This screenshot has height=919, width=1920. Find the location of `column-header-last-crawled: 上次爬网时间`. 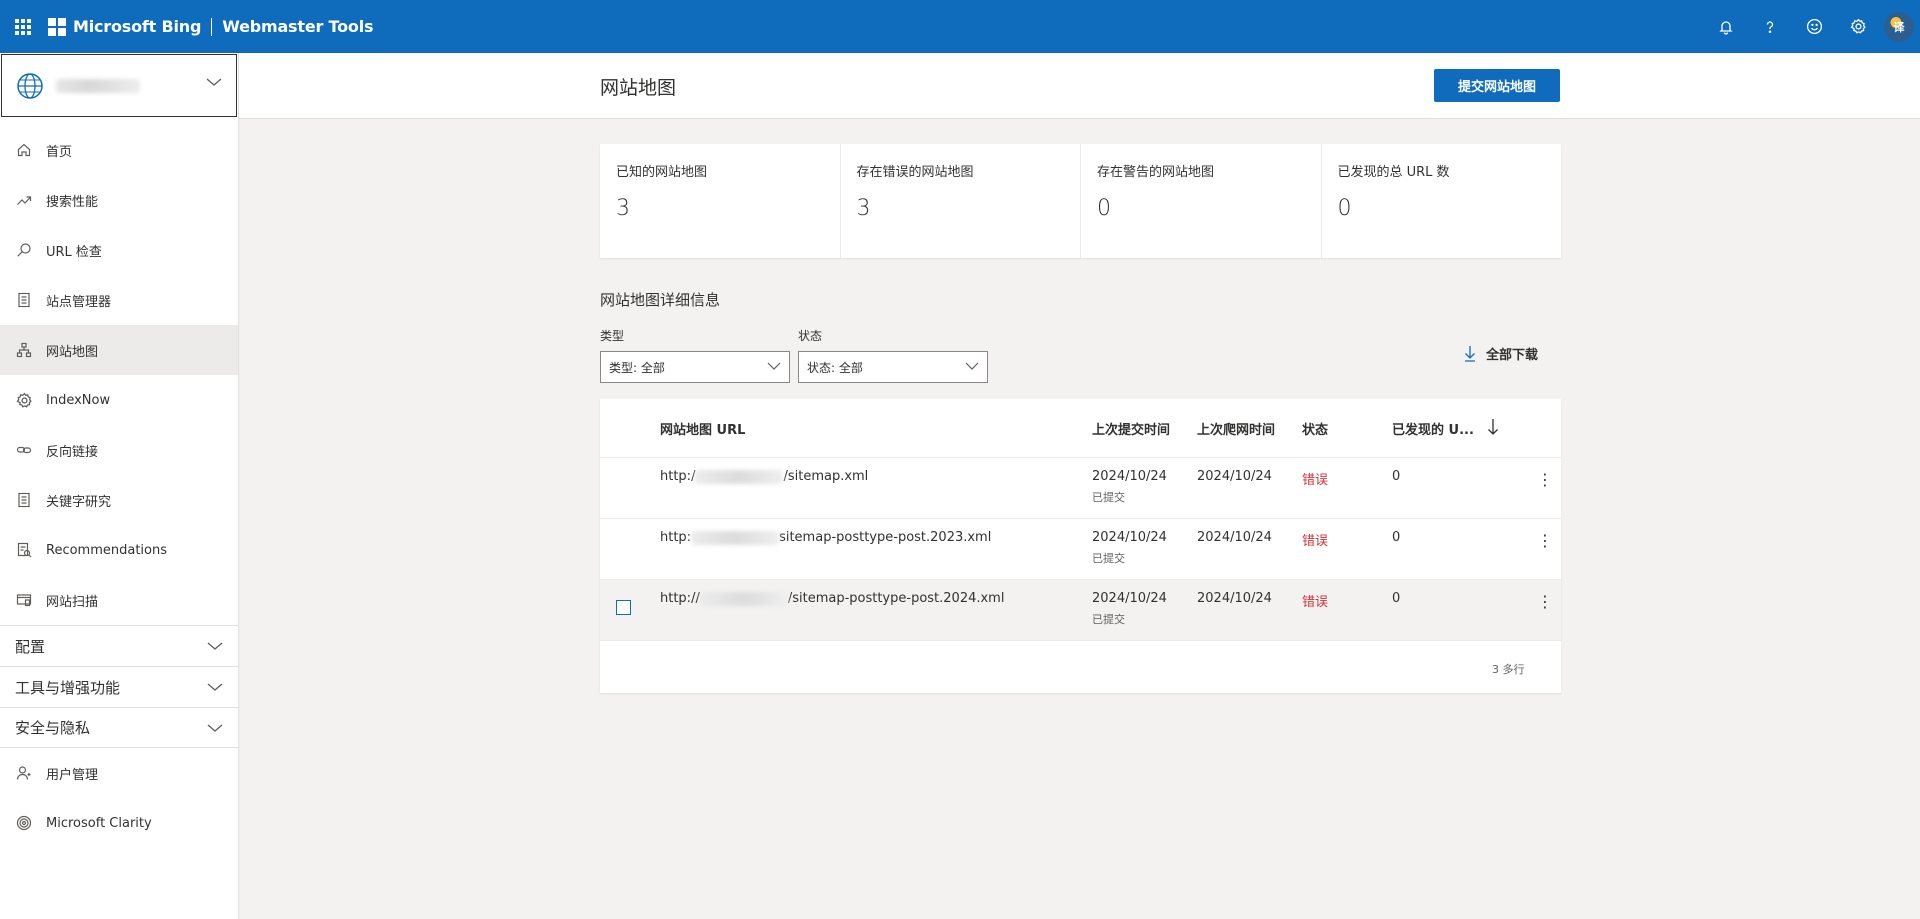

column-header-last-crawled: 上次爬网时间 is located at coordinates (1236, 428).